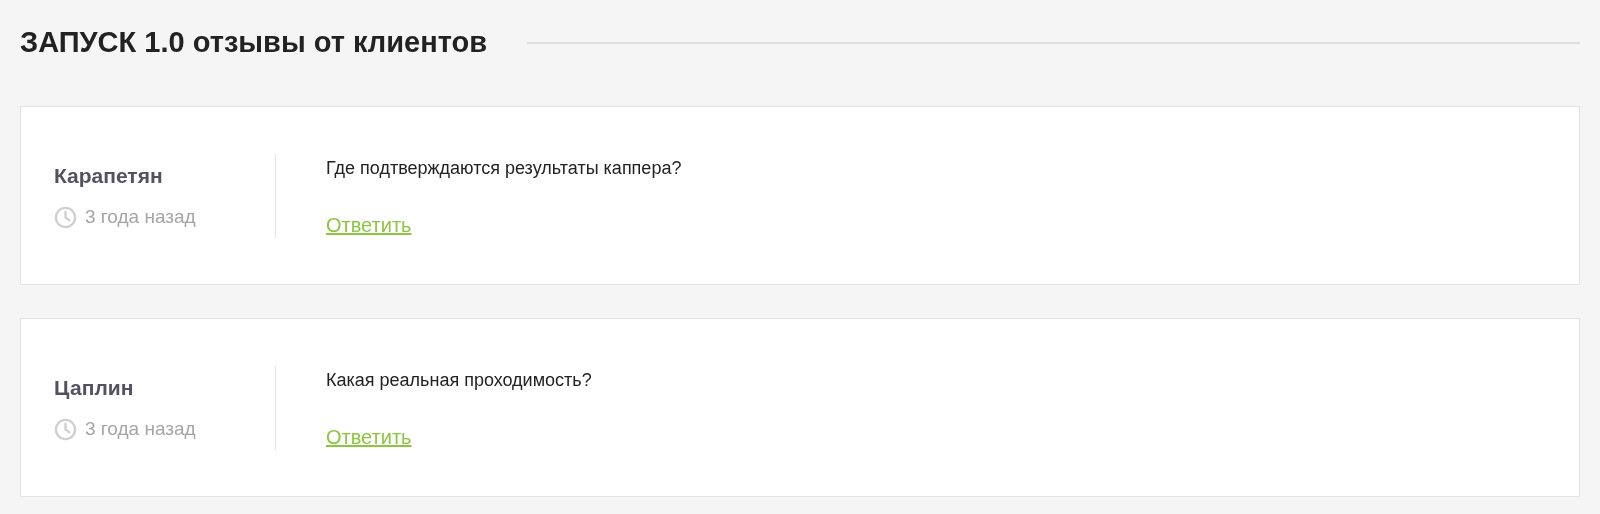 The height and width of the screenshot is (514, 1600). What do you see at coordinates (504, 168) in the screenshot?
I see `review-text: Где подтверждаются результаты каппера?` at bounding box center [504, 168].